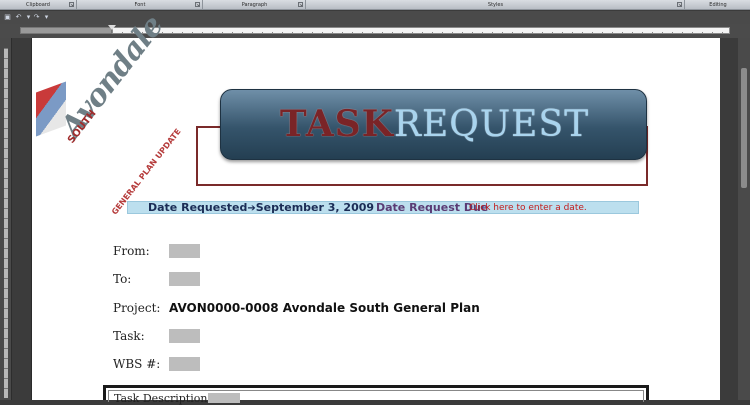  I want to click on quick-access-toolbar: ▣ ↶ ▾ ↷ ▾, so click(375, 17).